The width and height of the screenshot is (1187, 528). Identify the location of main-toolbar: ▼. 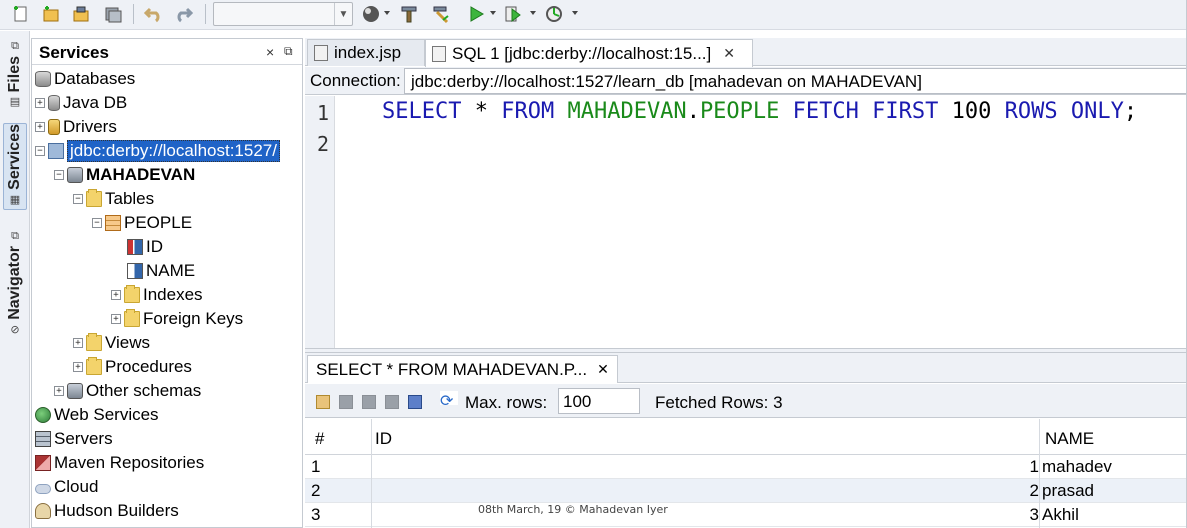
(593, 15).